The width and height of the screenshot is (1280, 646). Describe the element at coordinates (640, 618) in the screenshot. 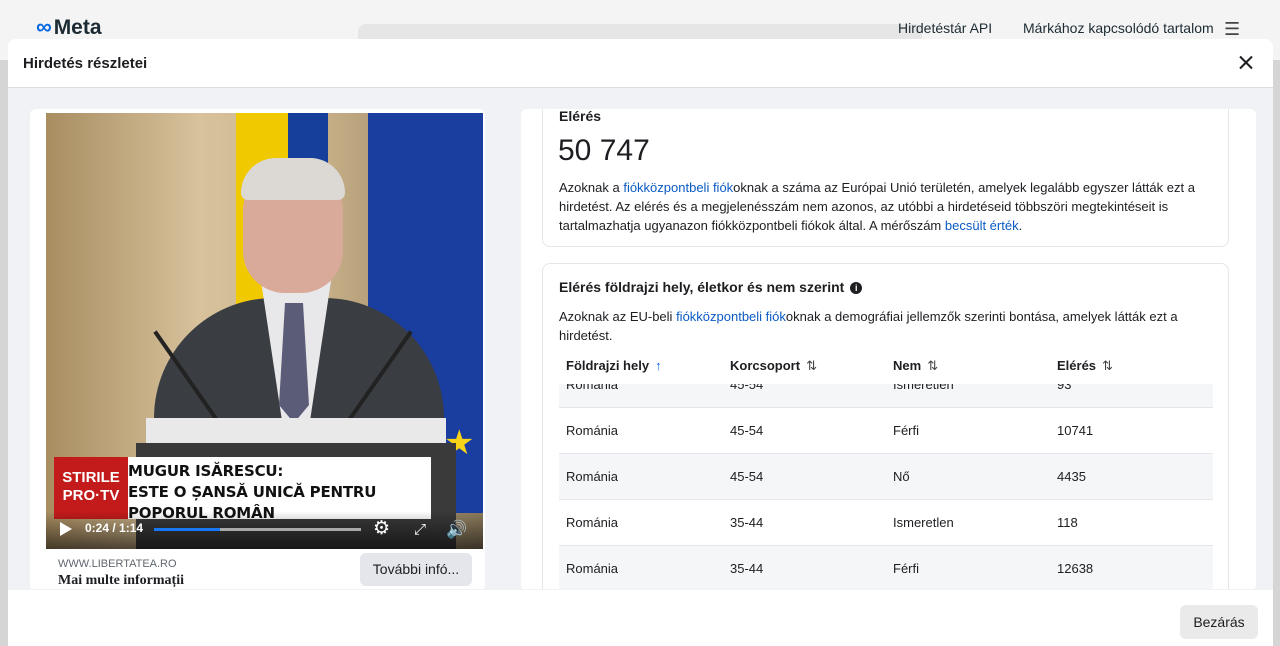

I see `modal-footer: Bezárás` at that location.